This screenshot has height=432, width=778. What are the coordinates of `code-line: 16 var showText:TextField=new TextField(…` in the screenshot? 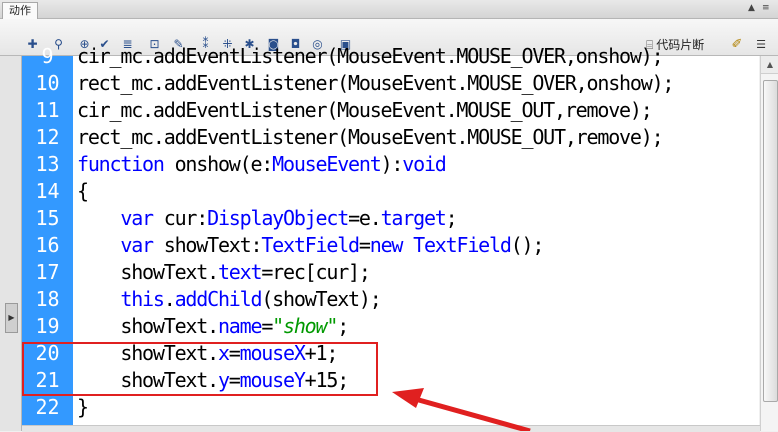 It's located at (389, 245).